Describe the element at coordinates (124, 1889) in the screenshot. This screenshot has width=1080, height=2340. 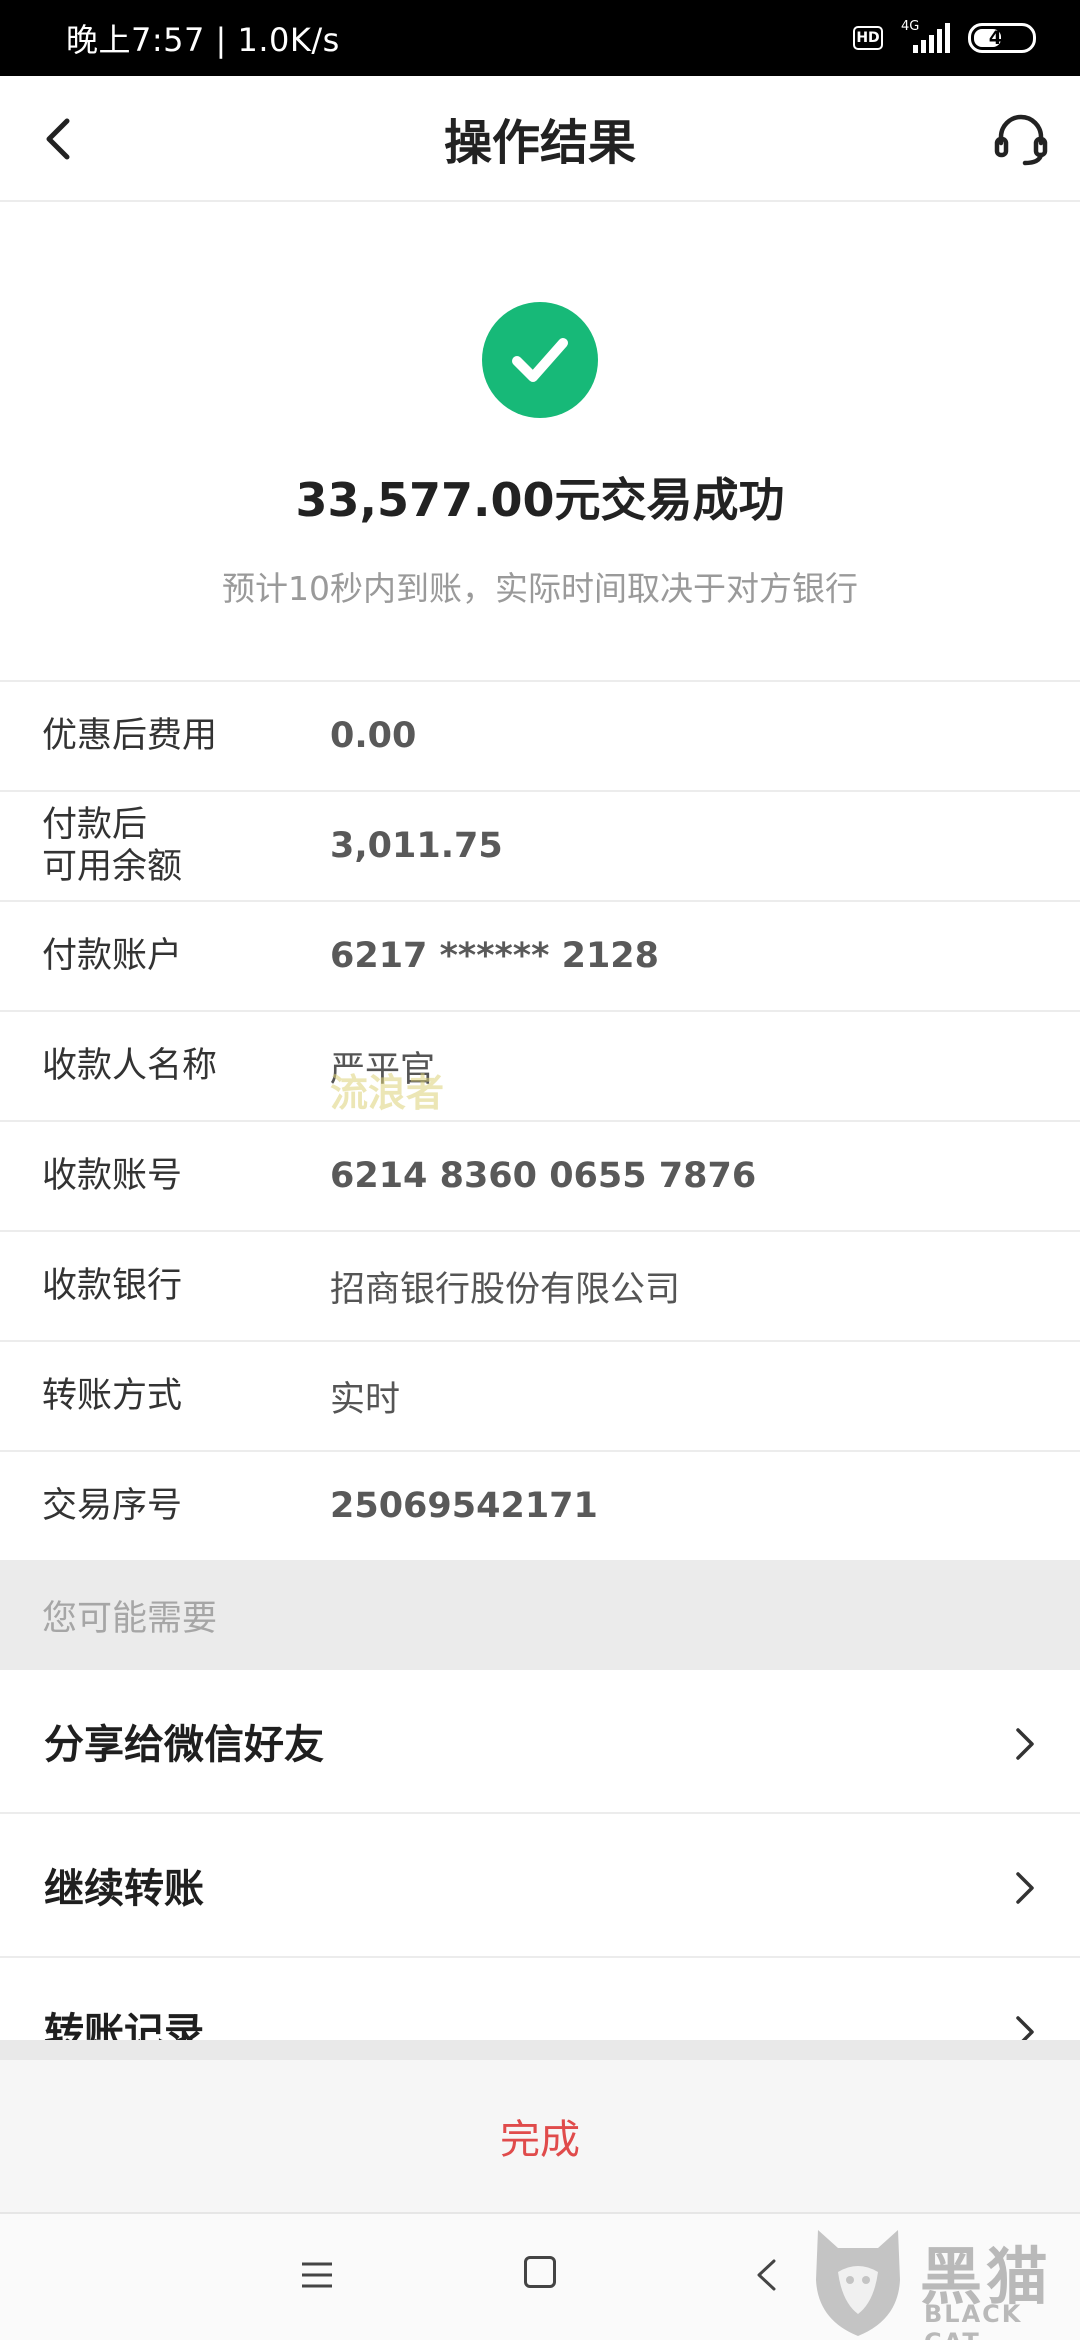
I see `action-label: 继续转账` at that location.